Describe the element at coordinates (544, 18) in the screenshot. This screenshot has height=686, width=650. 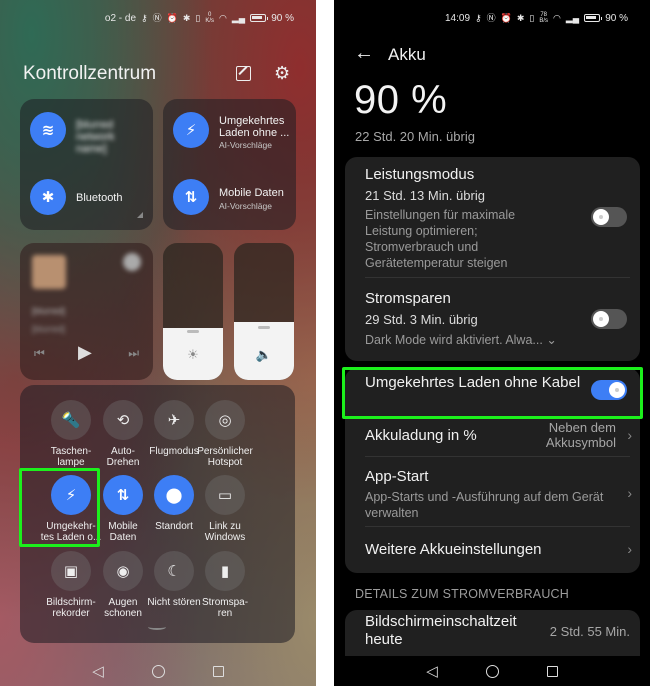
I see `net-speed: 78 B/s` at that location.